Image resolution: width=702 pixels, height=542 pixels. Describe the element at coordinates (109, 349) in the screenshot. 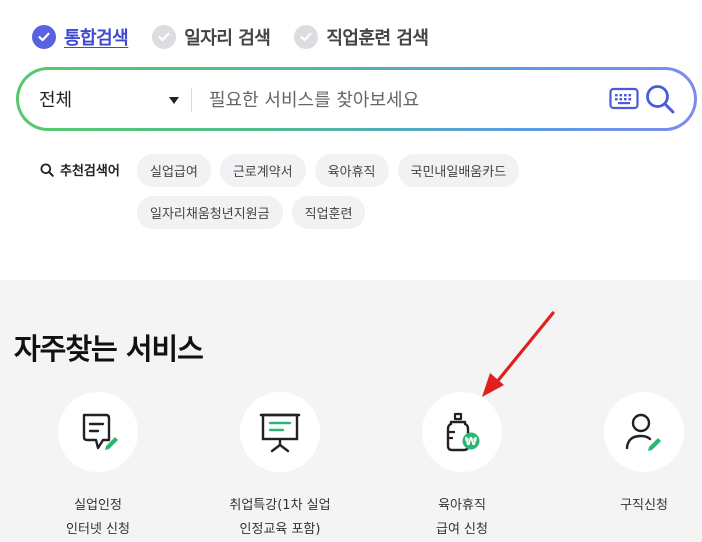

I see `section-title: 자주찾는 서비스` at that location.